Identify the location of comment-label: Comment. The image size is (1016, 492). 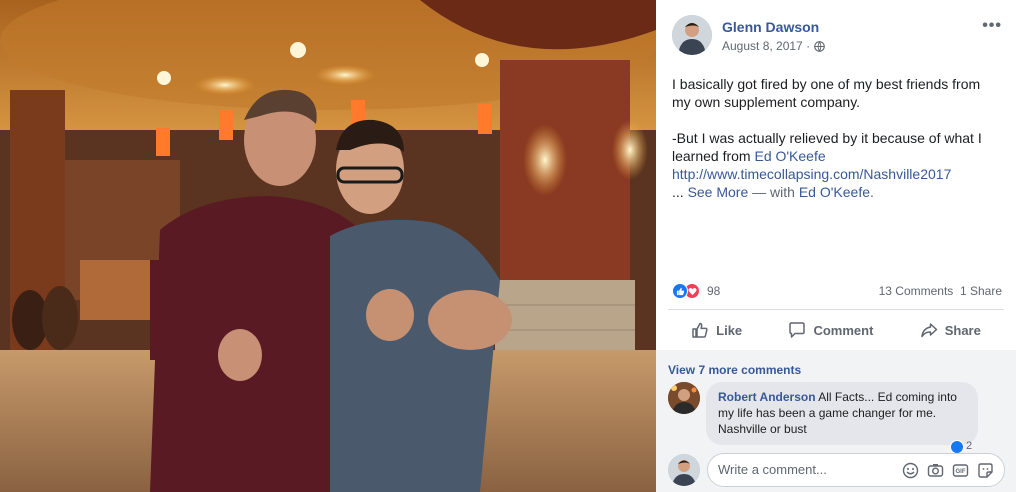
(843, 330).